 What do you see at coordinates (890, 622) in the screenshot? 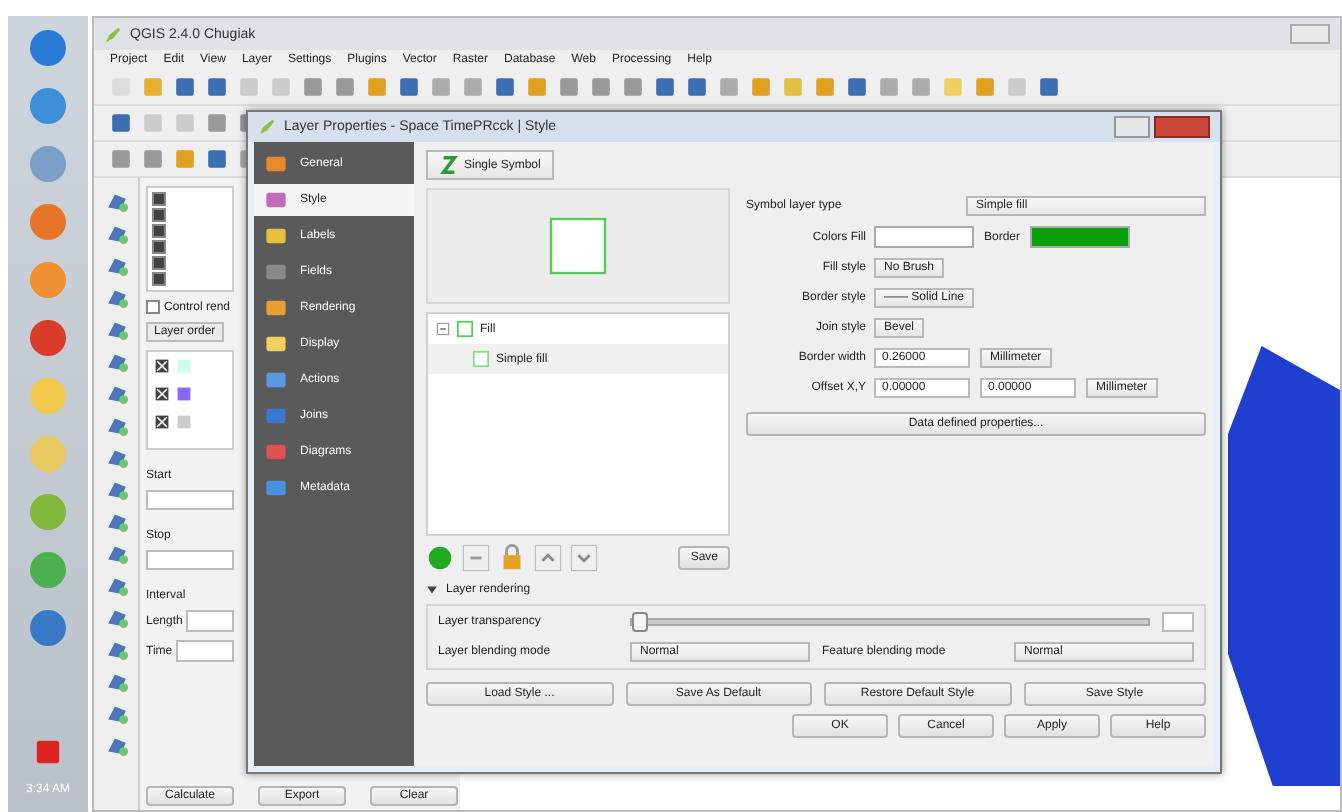
I see `transparency-slider` at bounding box center [890, 622].